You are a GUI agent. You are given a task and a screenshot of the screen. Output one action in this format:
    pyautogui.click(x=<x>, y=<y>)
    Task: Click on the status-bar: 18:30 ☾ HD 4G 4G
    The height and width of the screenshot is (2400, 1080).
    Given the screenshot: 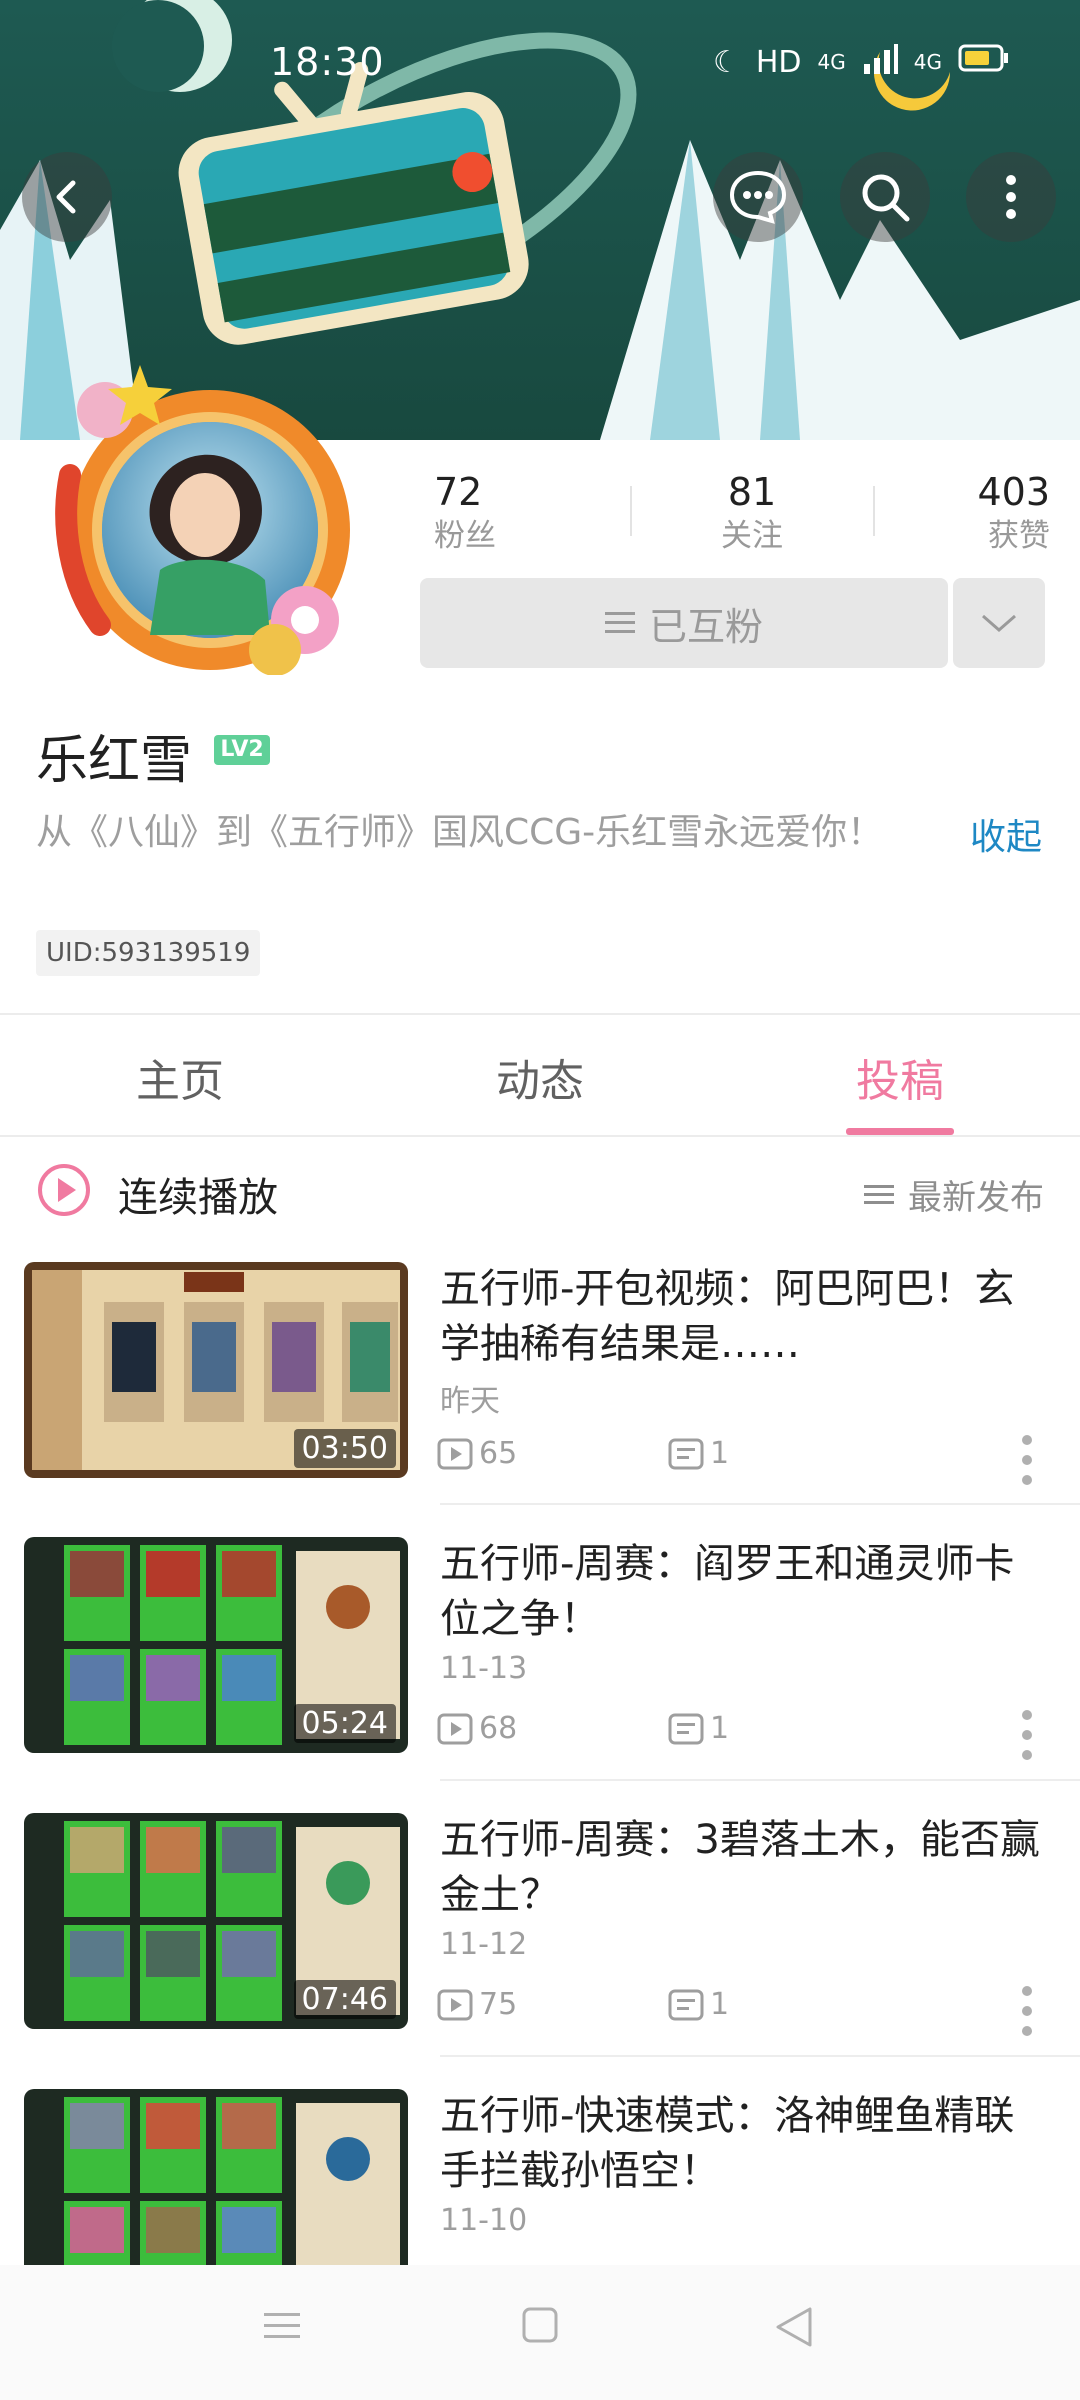 What is the action you would take?
    pyautogui.click(x=540, y=65)
    